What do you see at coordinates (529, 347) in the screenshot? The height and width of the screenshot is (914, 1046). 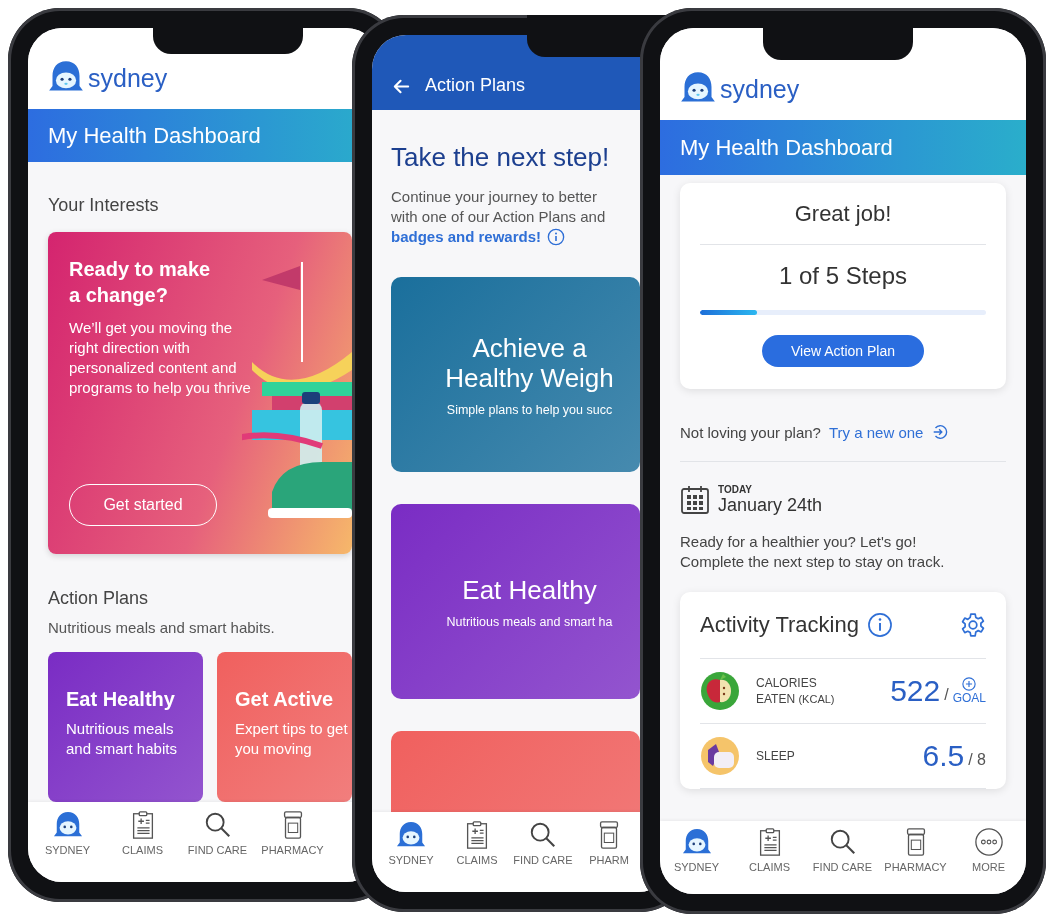 I see `plan-title: Achieve a` at bounding box center [529, 347].